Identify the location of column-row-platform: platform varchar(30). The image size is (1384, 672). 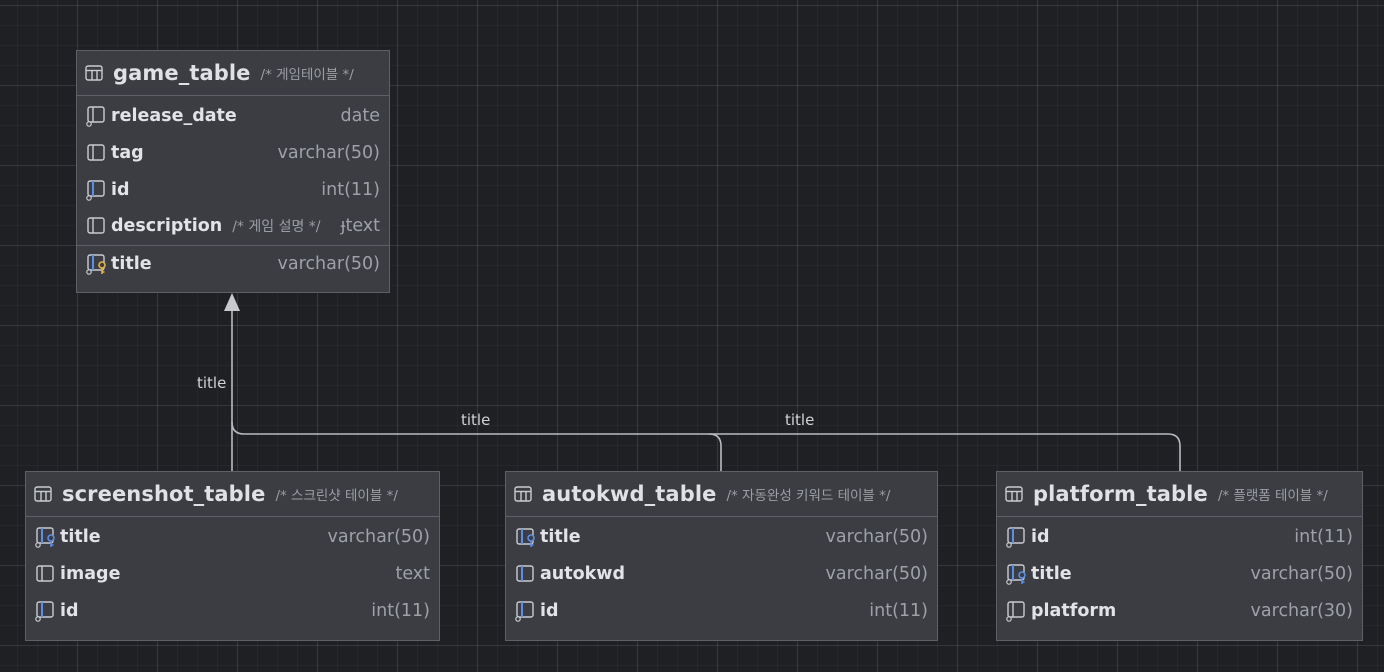
(1179, 610).